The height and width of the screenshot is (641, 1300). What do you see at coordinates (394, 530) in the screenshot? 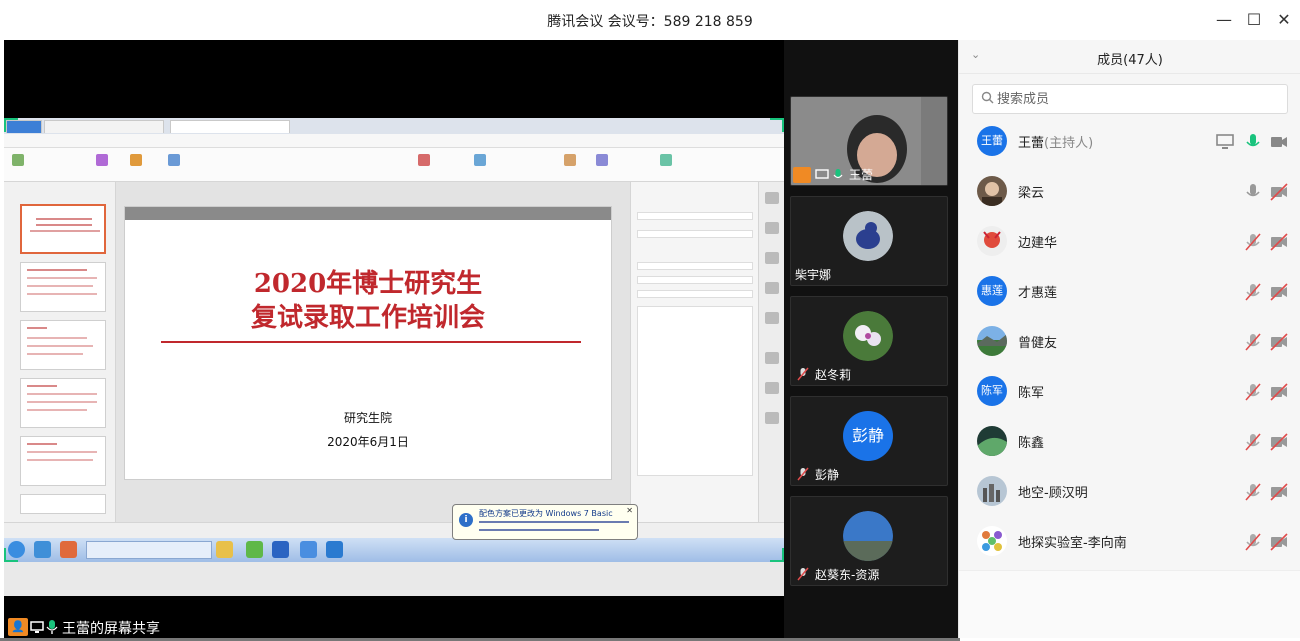
I see `wps-status-bar` at bounding box center [394, 530].